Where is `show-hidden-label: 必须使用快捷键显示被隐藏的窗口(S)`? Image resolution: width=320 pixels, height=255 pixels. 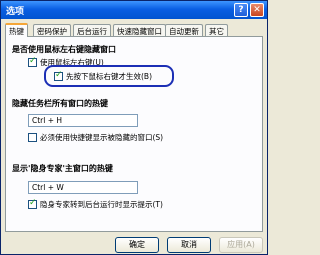 show-hidden-label: 必须使用快捷键显示被隐藏的窗口(S) is located at coordinates (102, 137).